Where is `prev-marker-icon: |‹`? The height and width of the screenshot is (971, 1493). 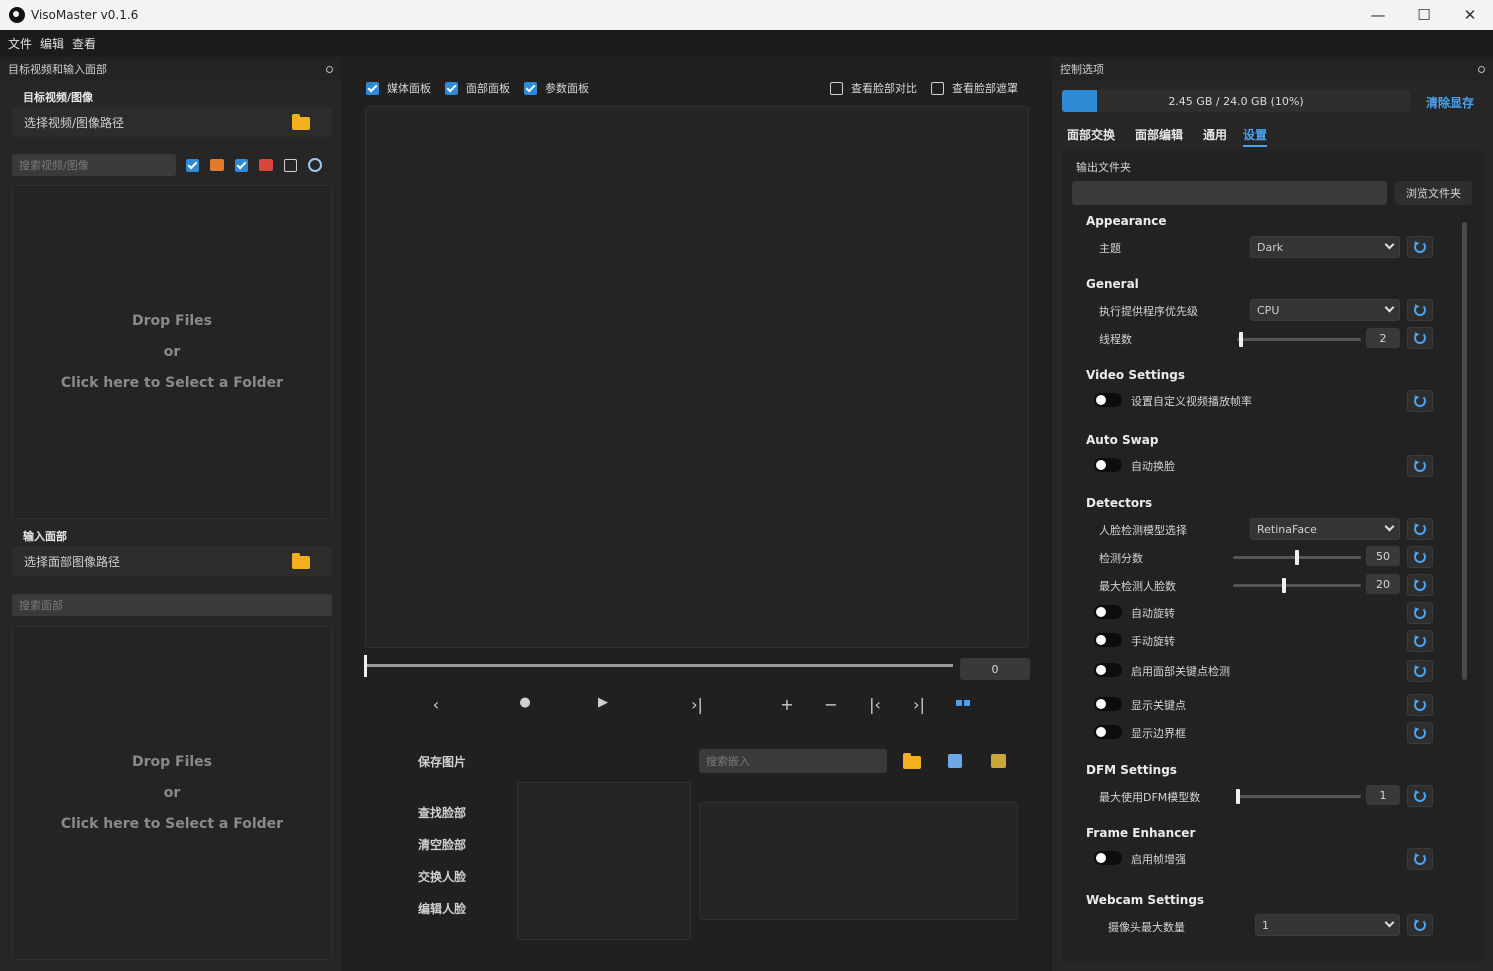 prev-marker-icon: |‹ is located at coordinates (875, 704).